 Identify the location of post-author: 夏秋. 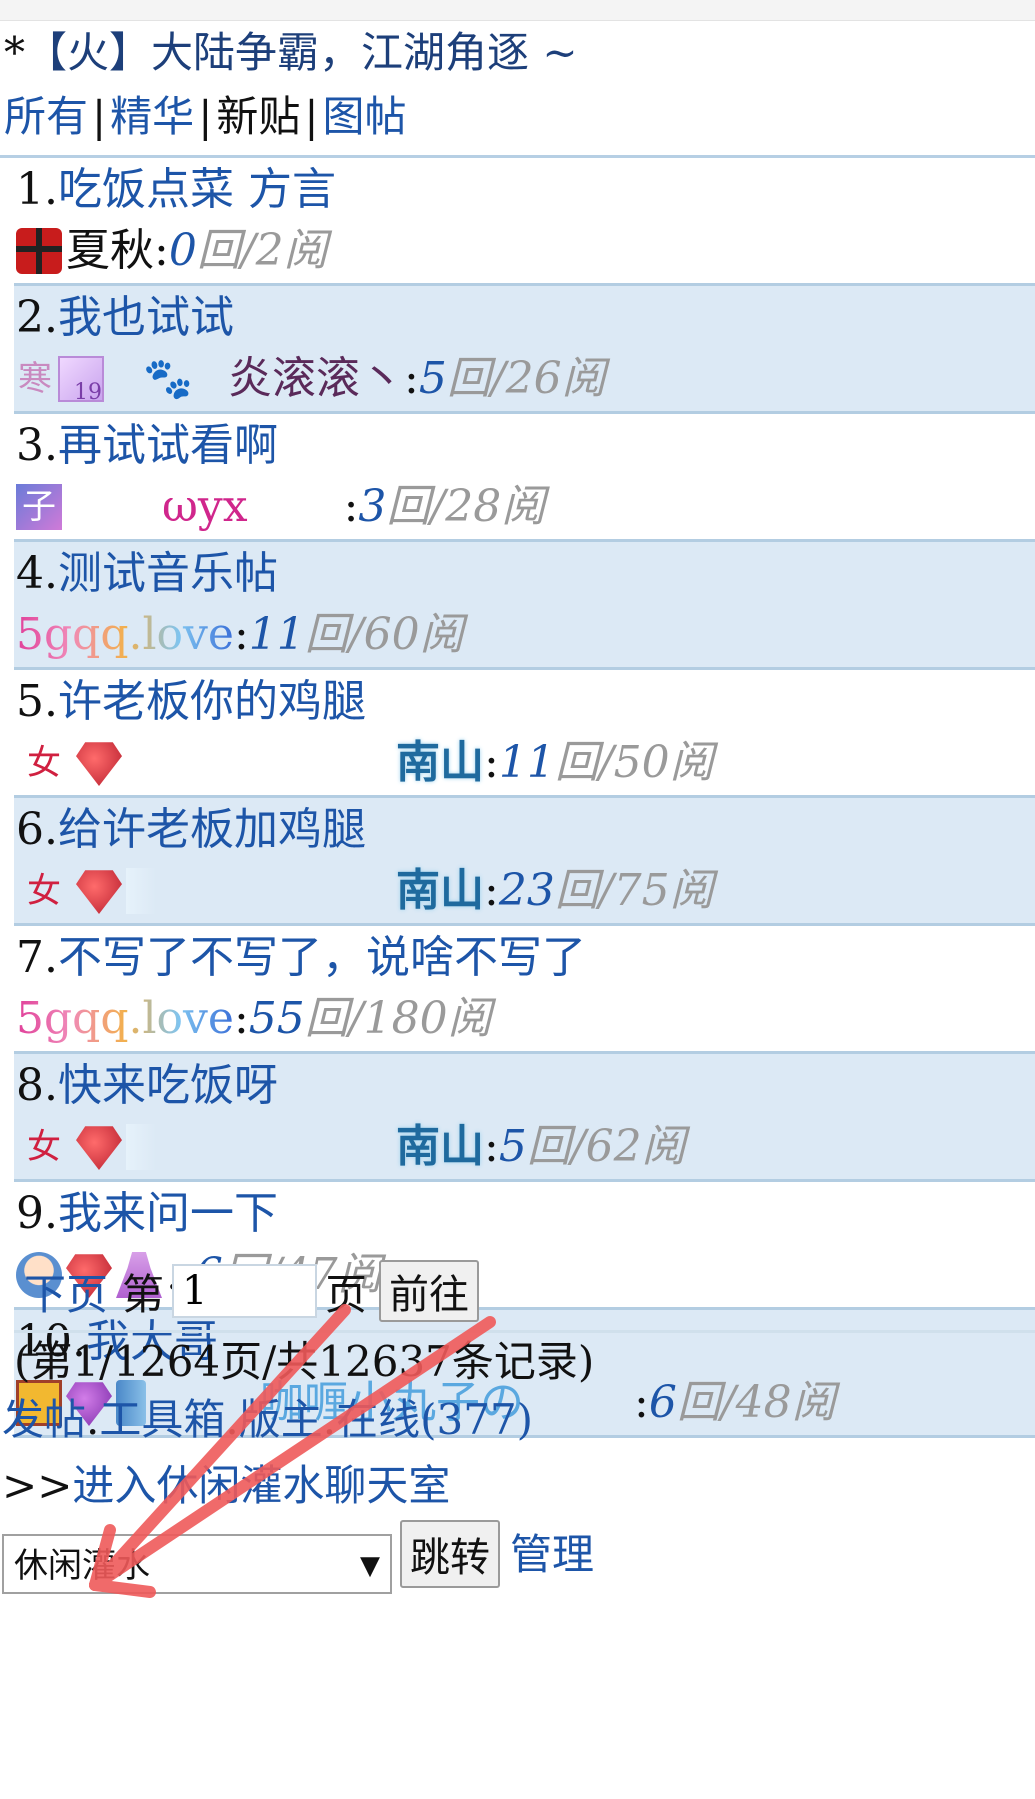
(110, 251).